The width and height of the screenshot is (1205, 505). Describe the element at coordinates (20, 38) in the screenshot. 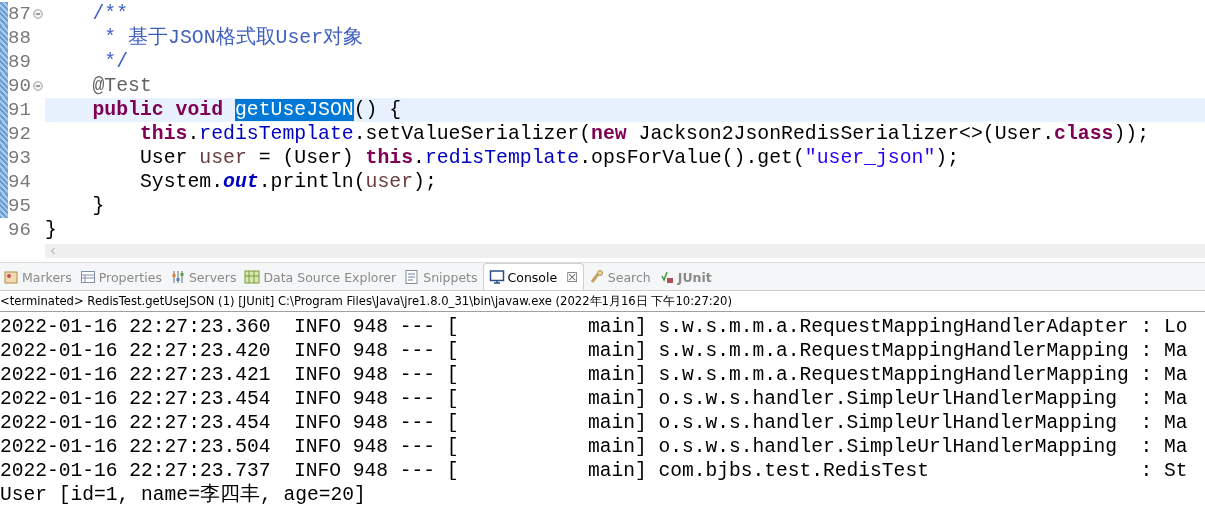

I see `line-number: 88` at that location.